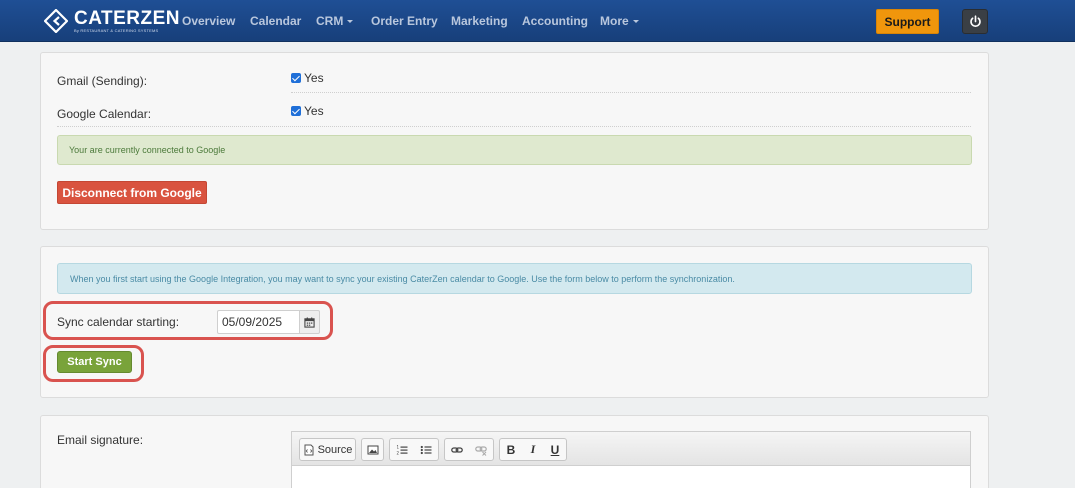 The height and width of the screenshot is (488, 1075). What do you see at coordinates (614, 21) in the screenshot?
I see `nav-more-label: More` at bounding box center [614, 21].